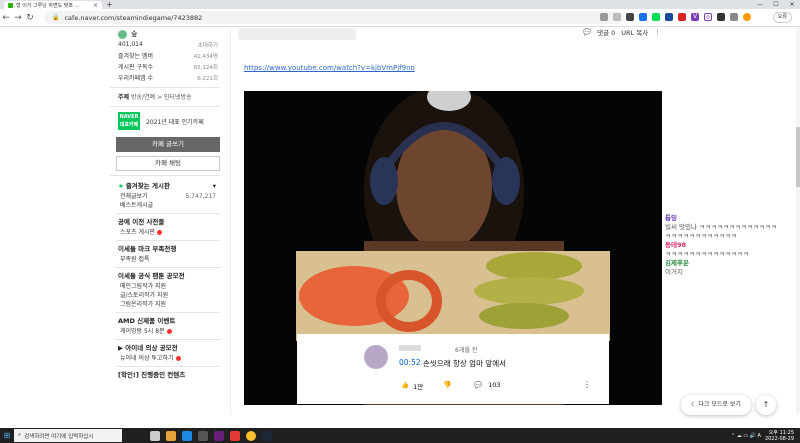 This screenshot has height=443, width=800. What do you see at coordinates (708, 17) in the screenshot?
I see `extension-icon: o` at bounding box center [708, 17].